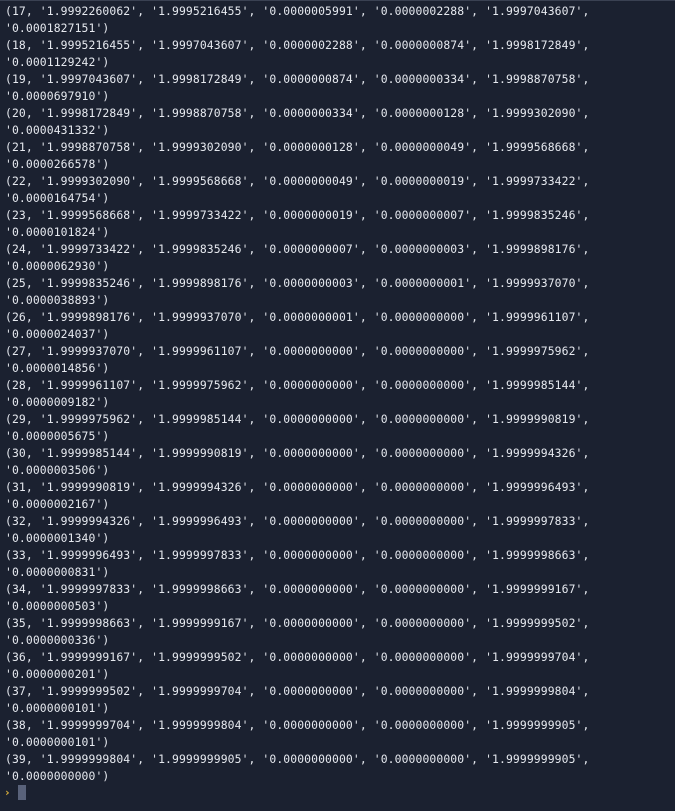 The width and height of the screenshot is (675, 811). What do you see at coordinates (57, 198) in the screenshot?
I see `output-line: '0.0000164754')` at bounding box center [57, 198].